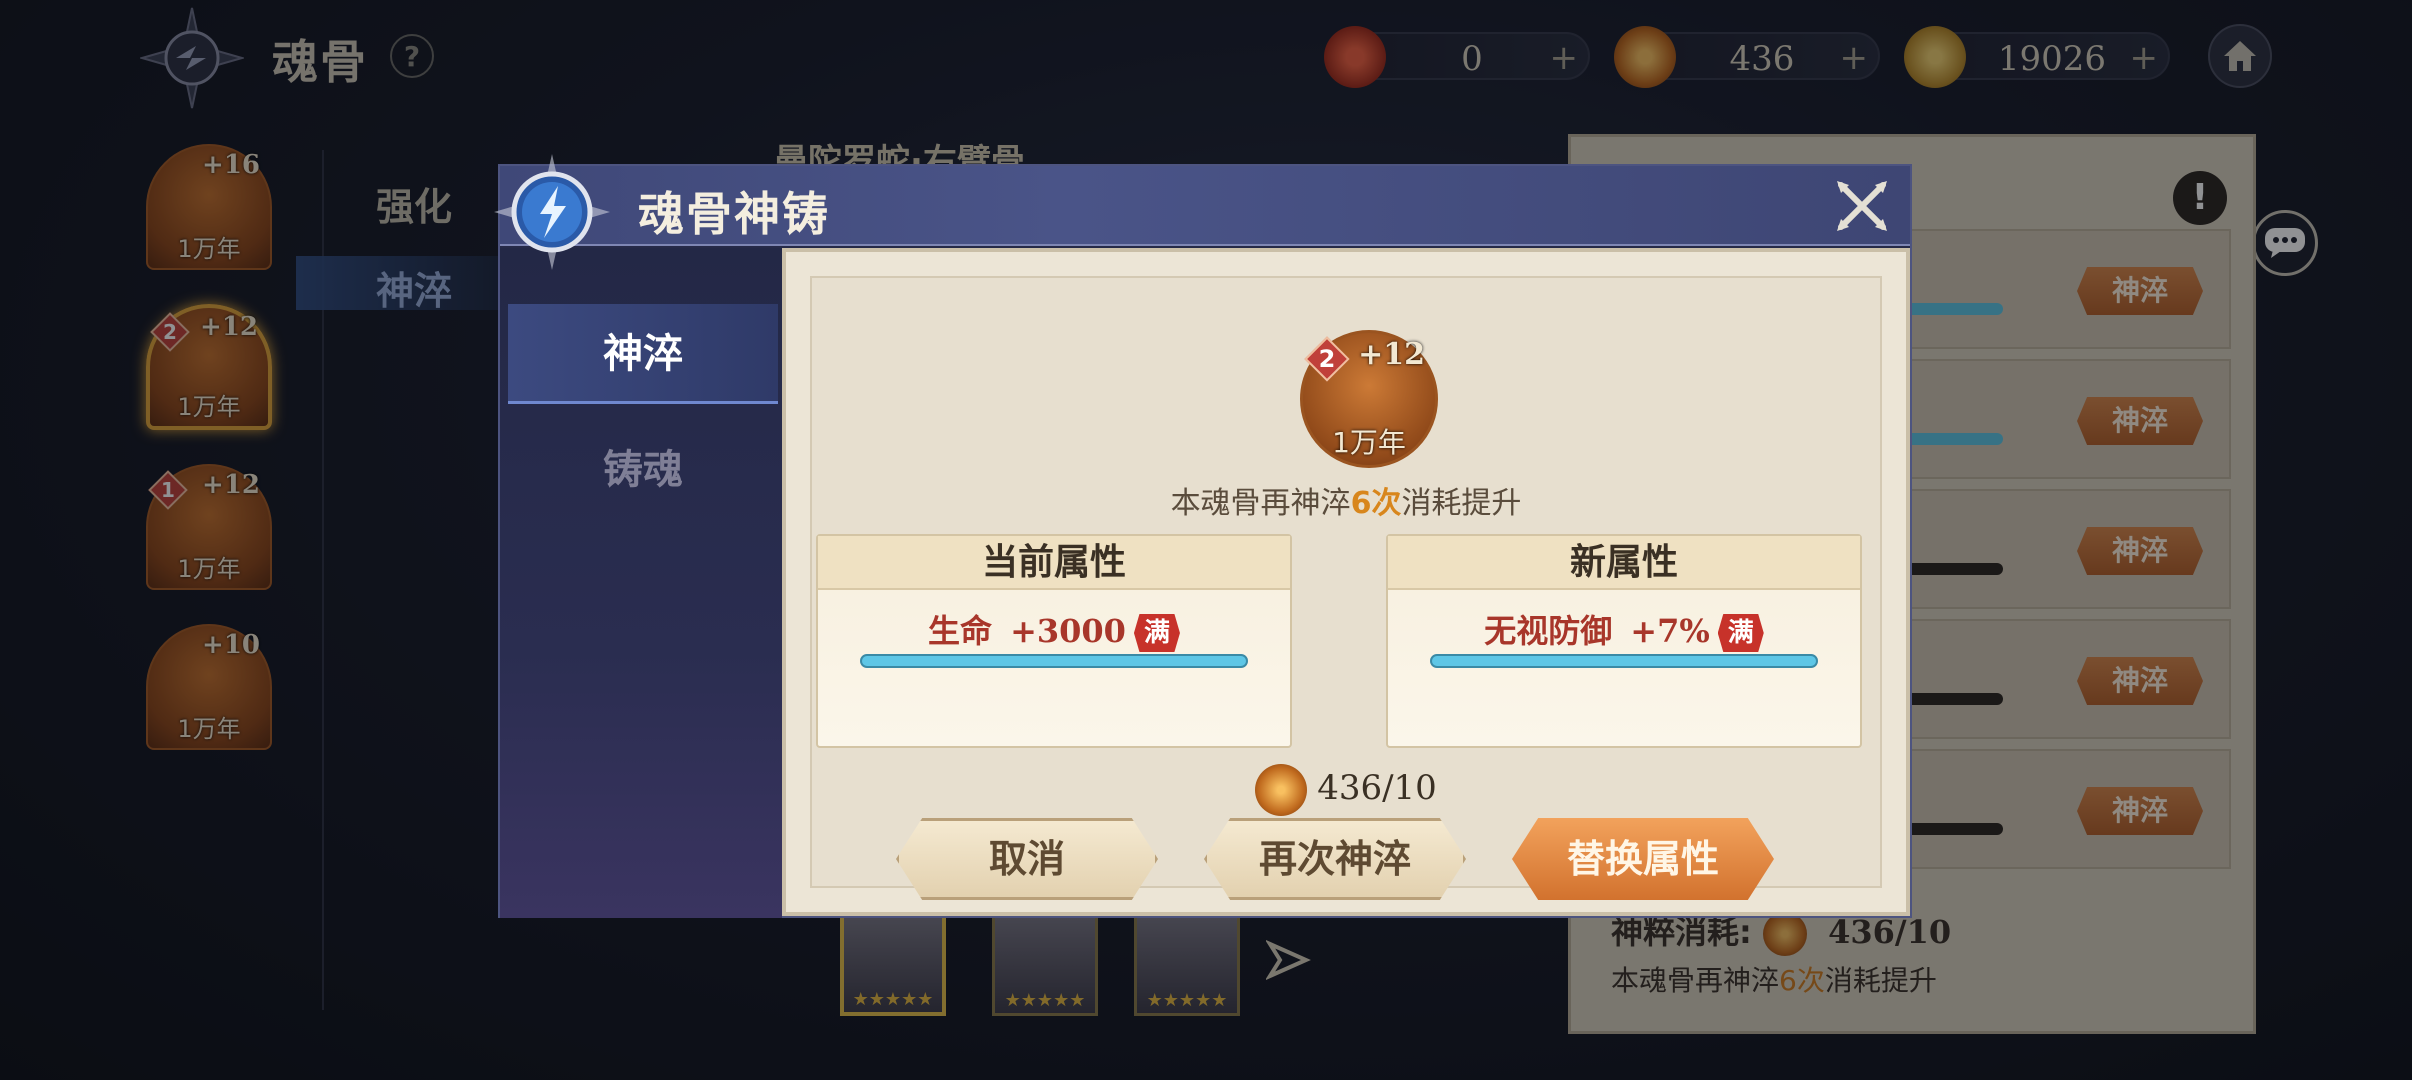 The width and height of the screenshot is (2412, 1080). Describe the element at coordinates (1054, 661) in the screenshot. I see `current-attribute-bar` at that location.